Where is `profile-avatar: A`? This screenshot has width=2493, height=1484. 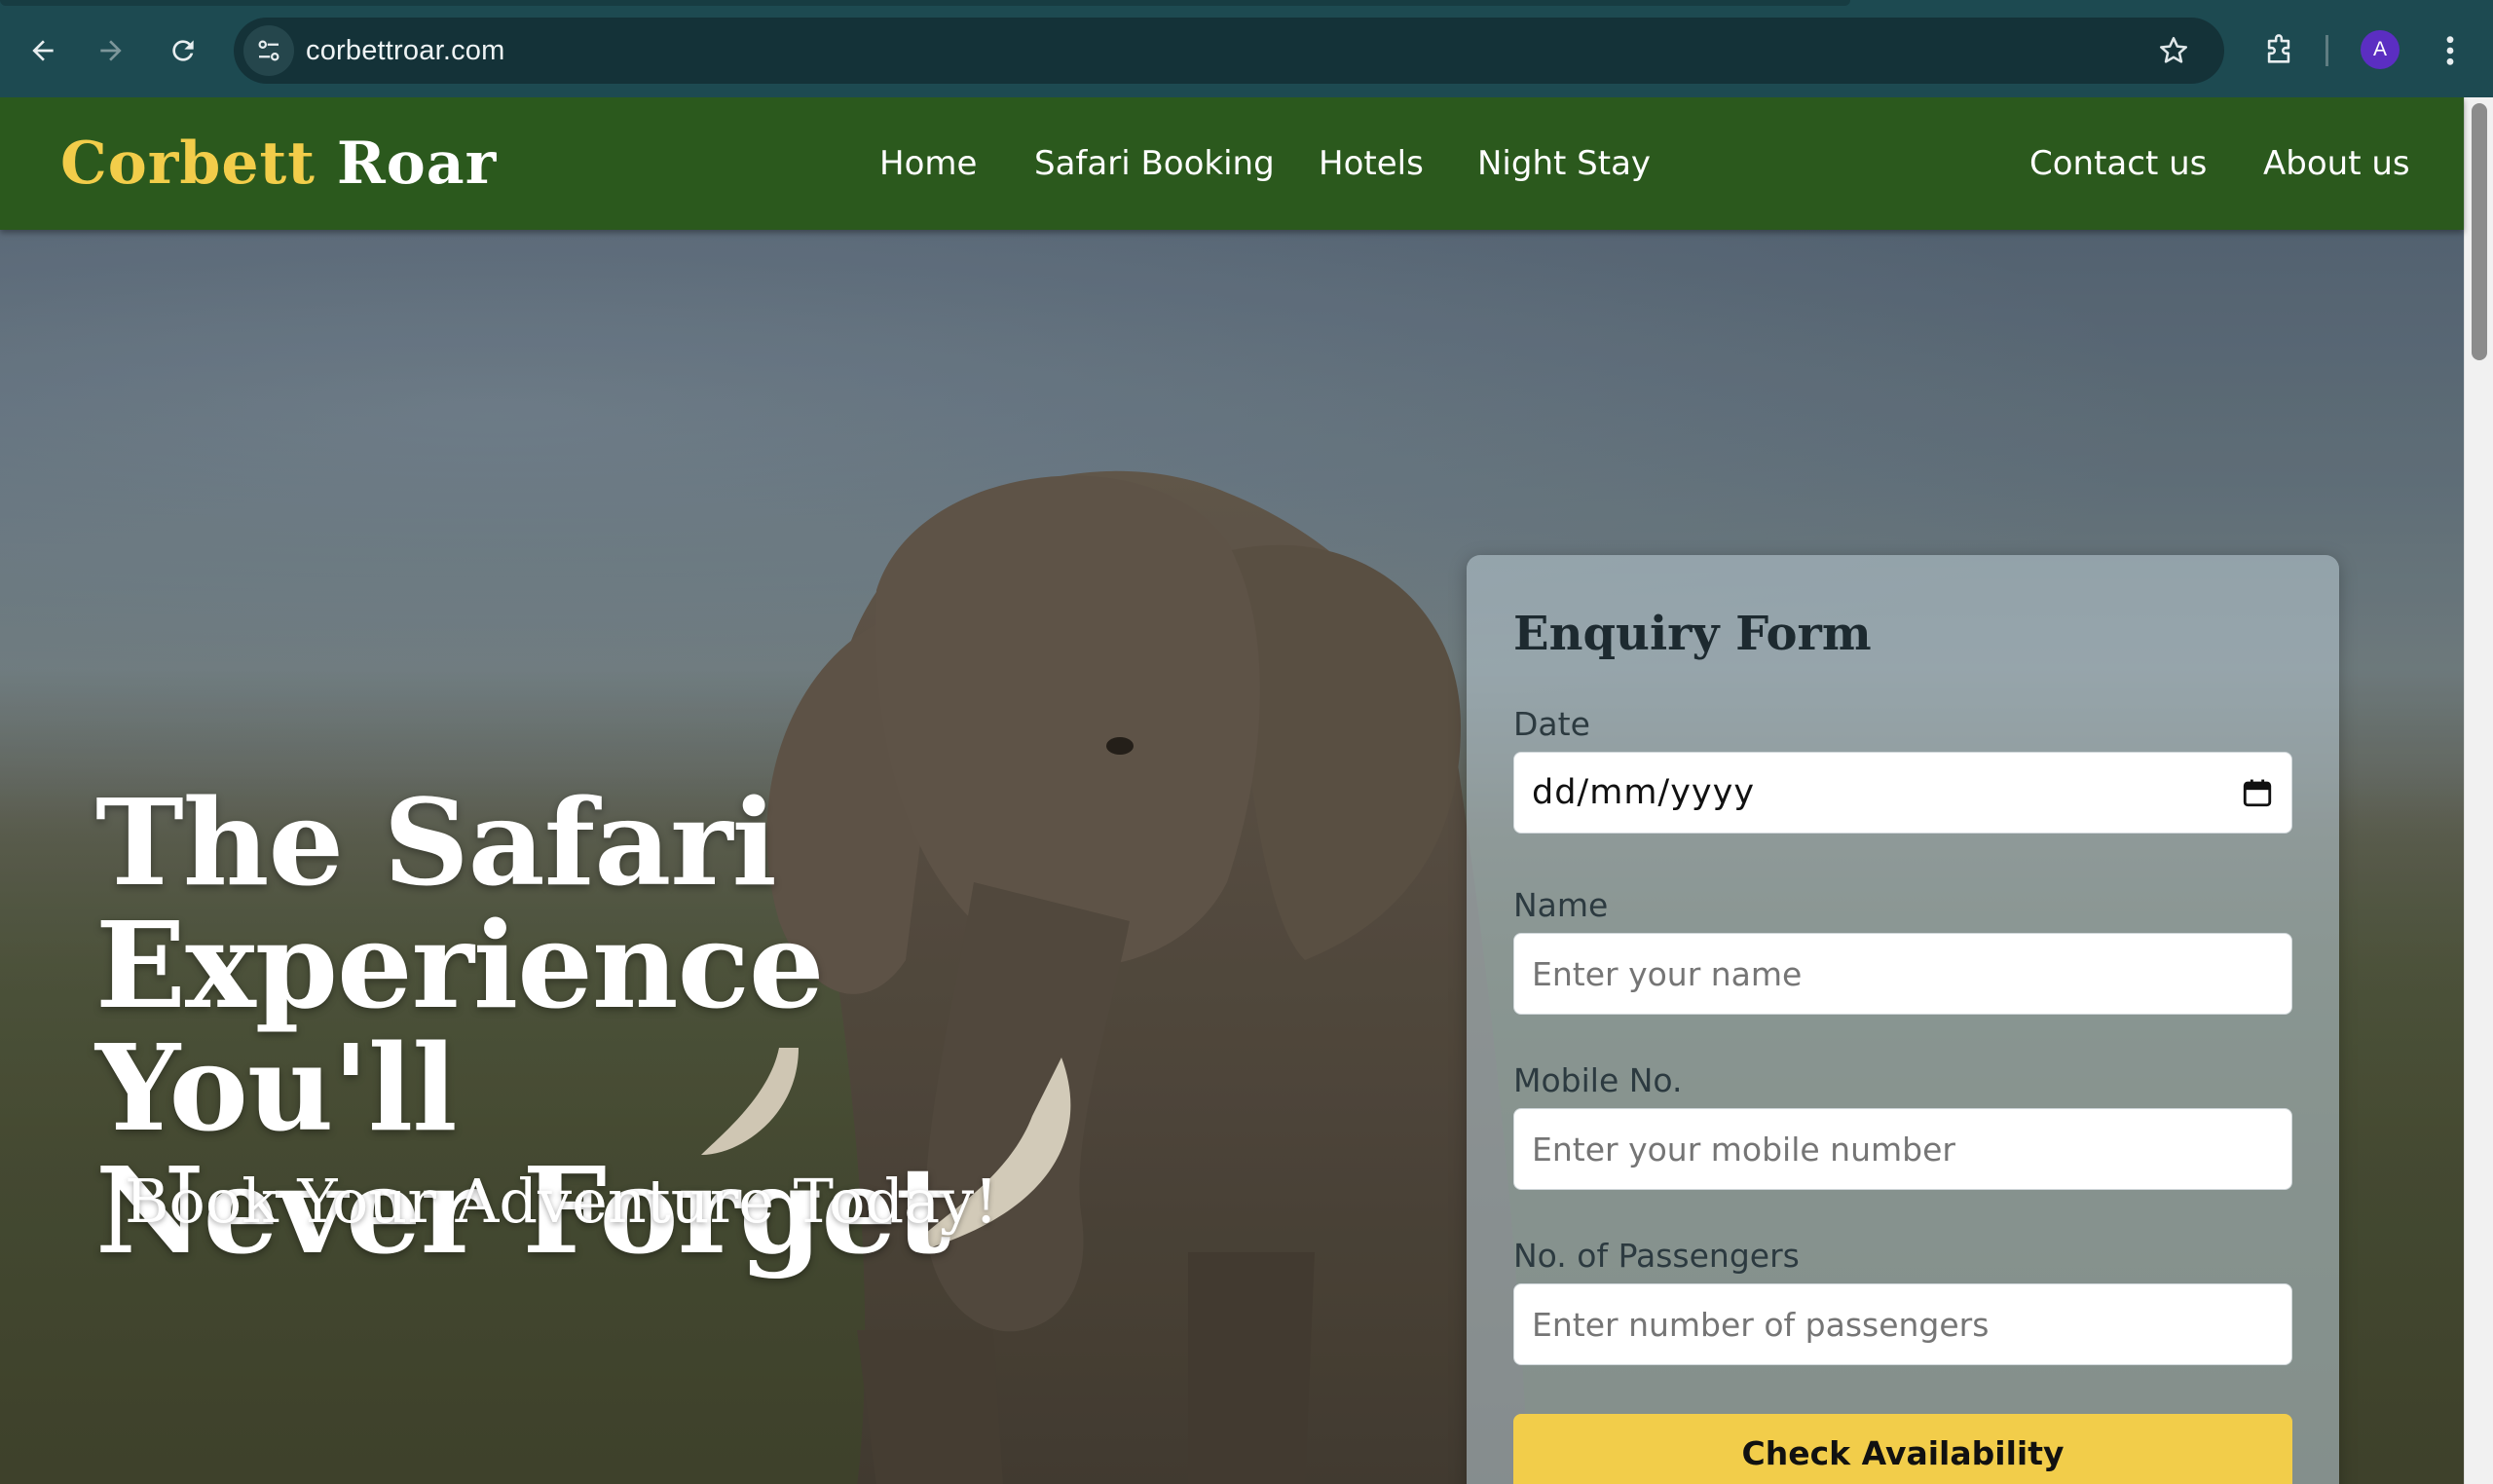
profile-avatar: A is located at coordinates (2381, 49).